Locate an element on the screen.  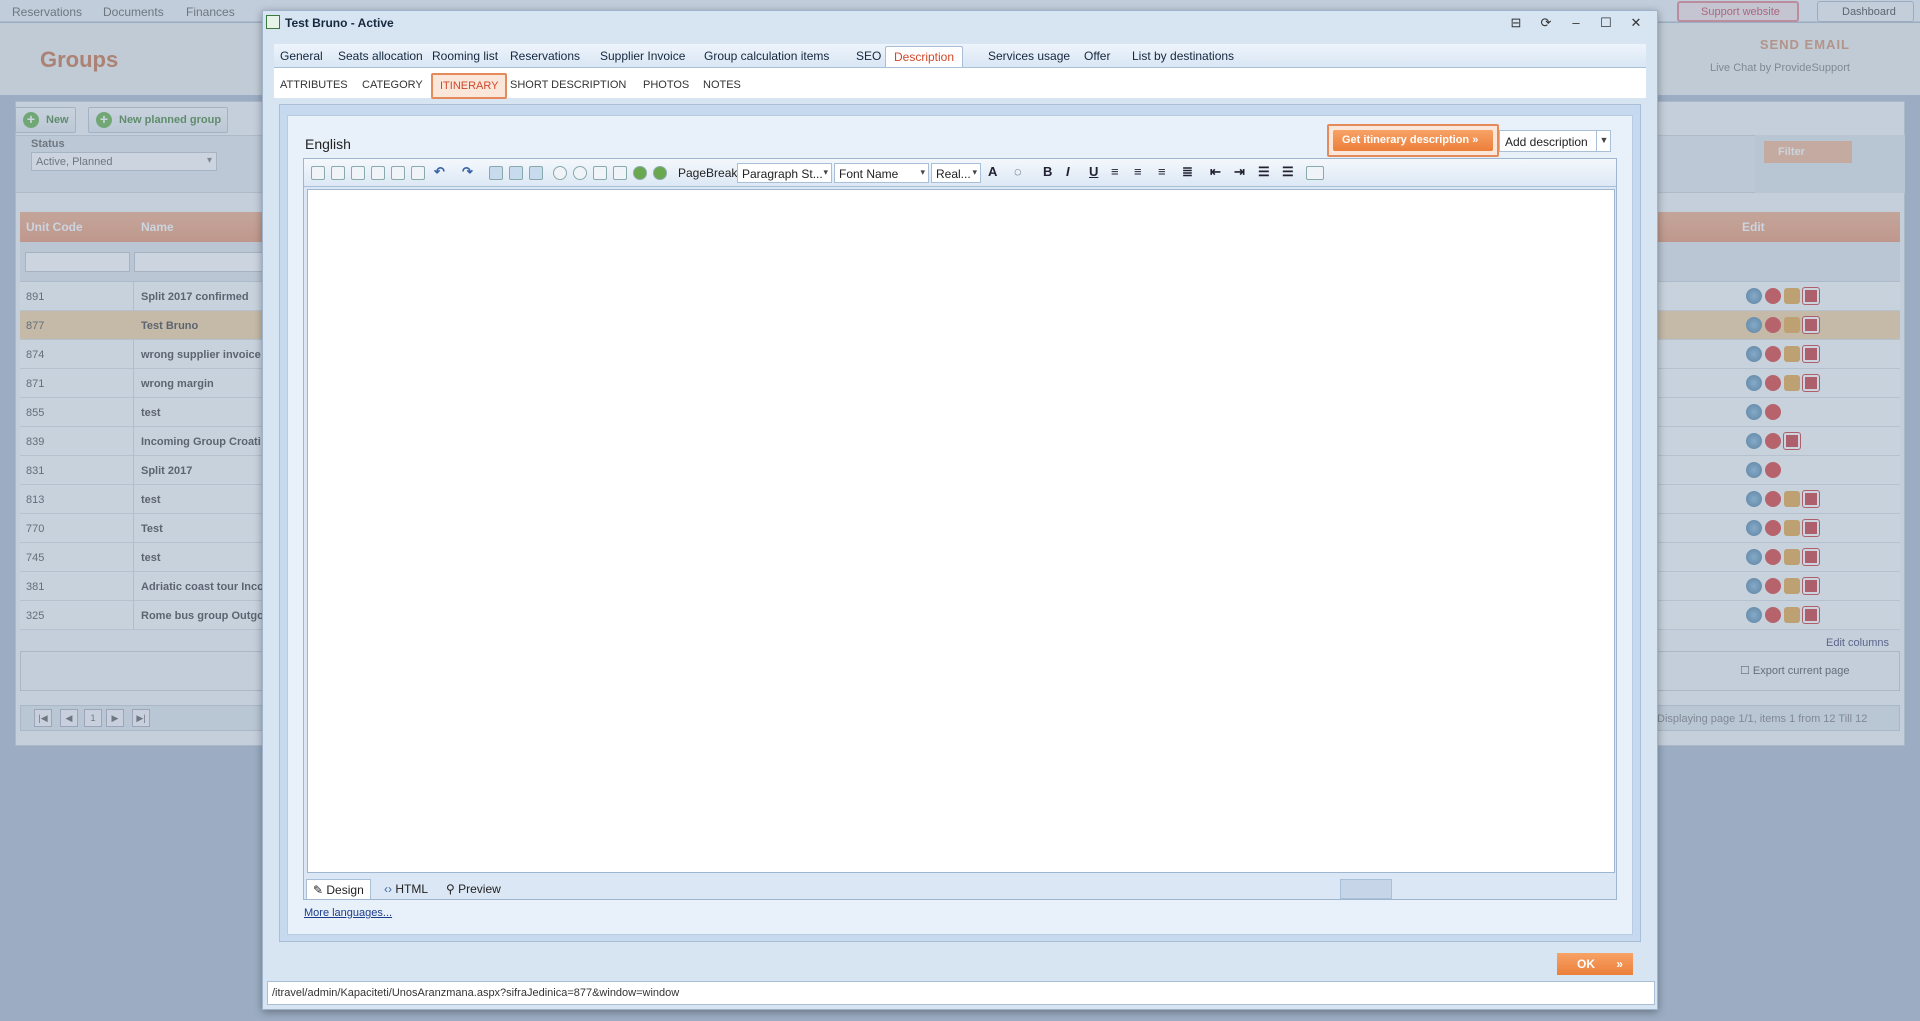
maximize-icon: ☐ is located at coordinates (1606, 23).